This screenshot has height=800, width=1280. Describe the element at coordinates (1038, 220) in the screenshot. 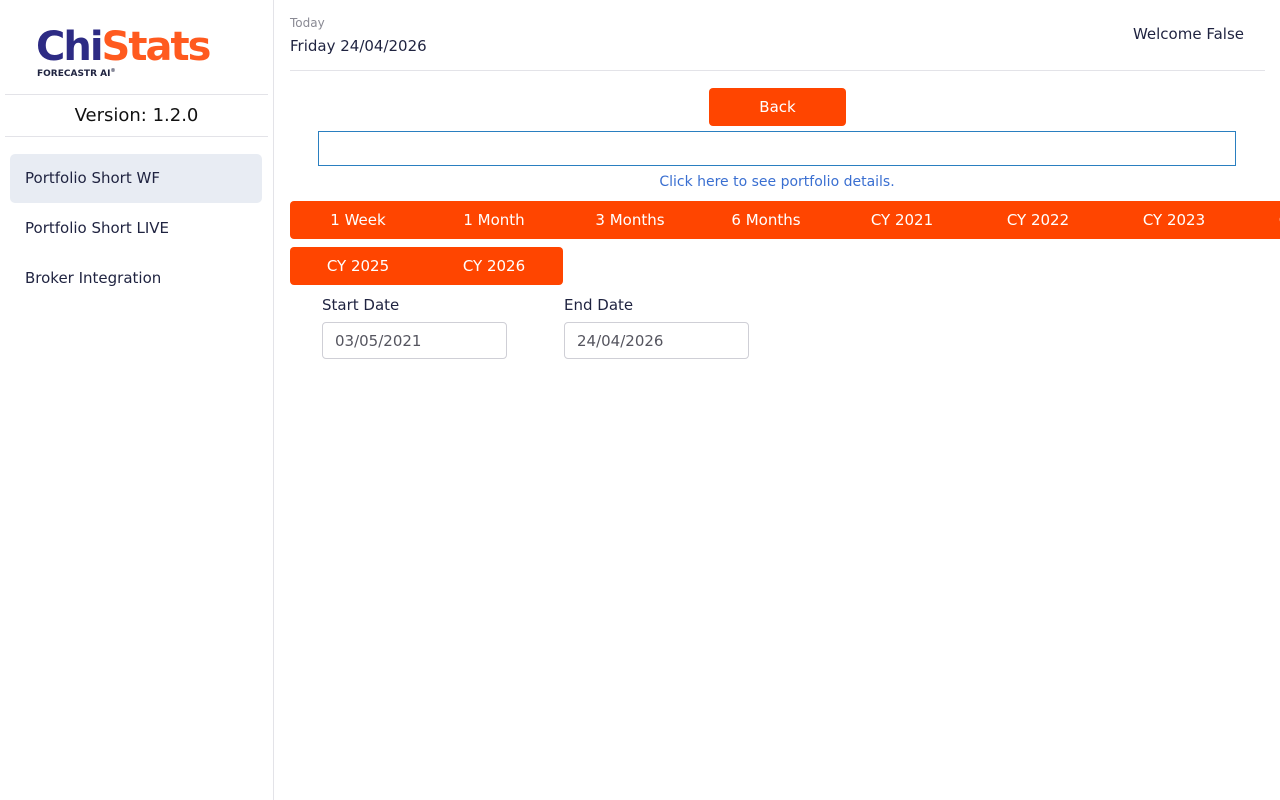

I see `range-cy-2022-button: CY 2022` at that location.